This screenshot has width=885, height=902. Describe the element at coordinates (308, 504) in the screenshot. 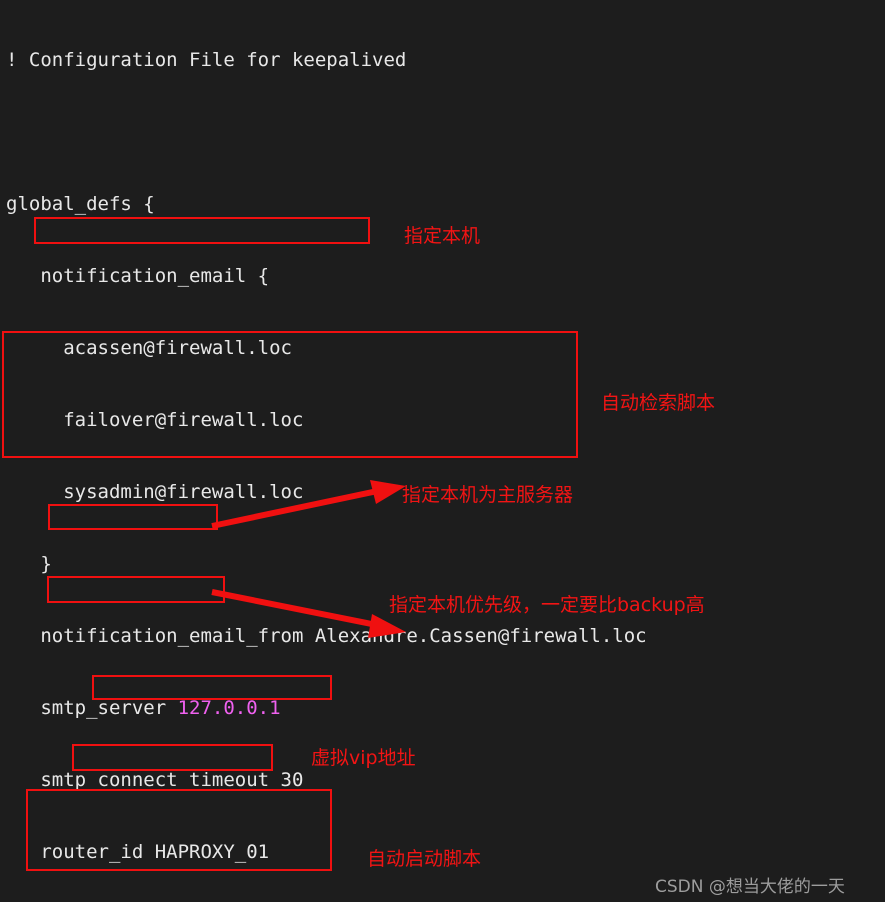

I see `arrow-state-master` at that location.